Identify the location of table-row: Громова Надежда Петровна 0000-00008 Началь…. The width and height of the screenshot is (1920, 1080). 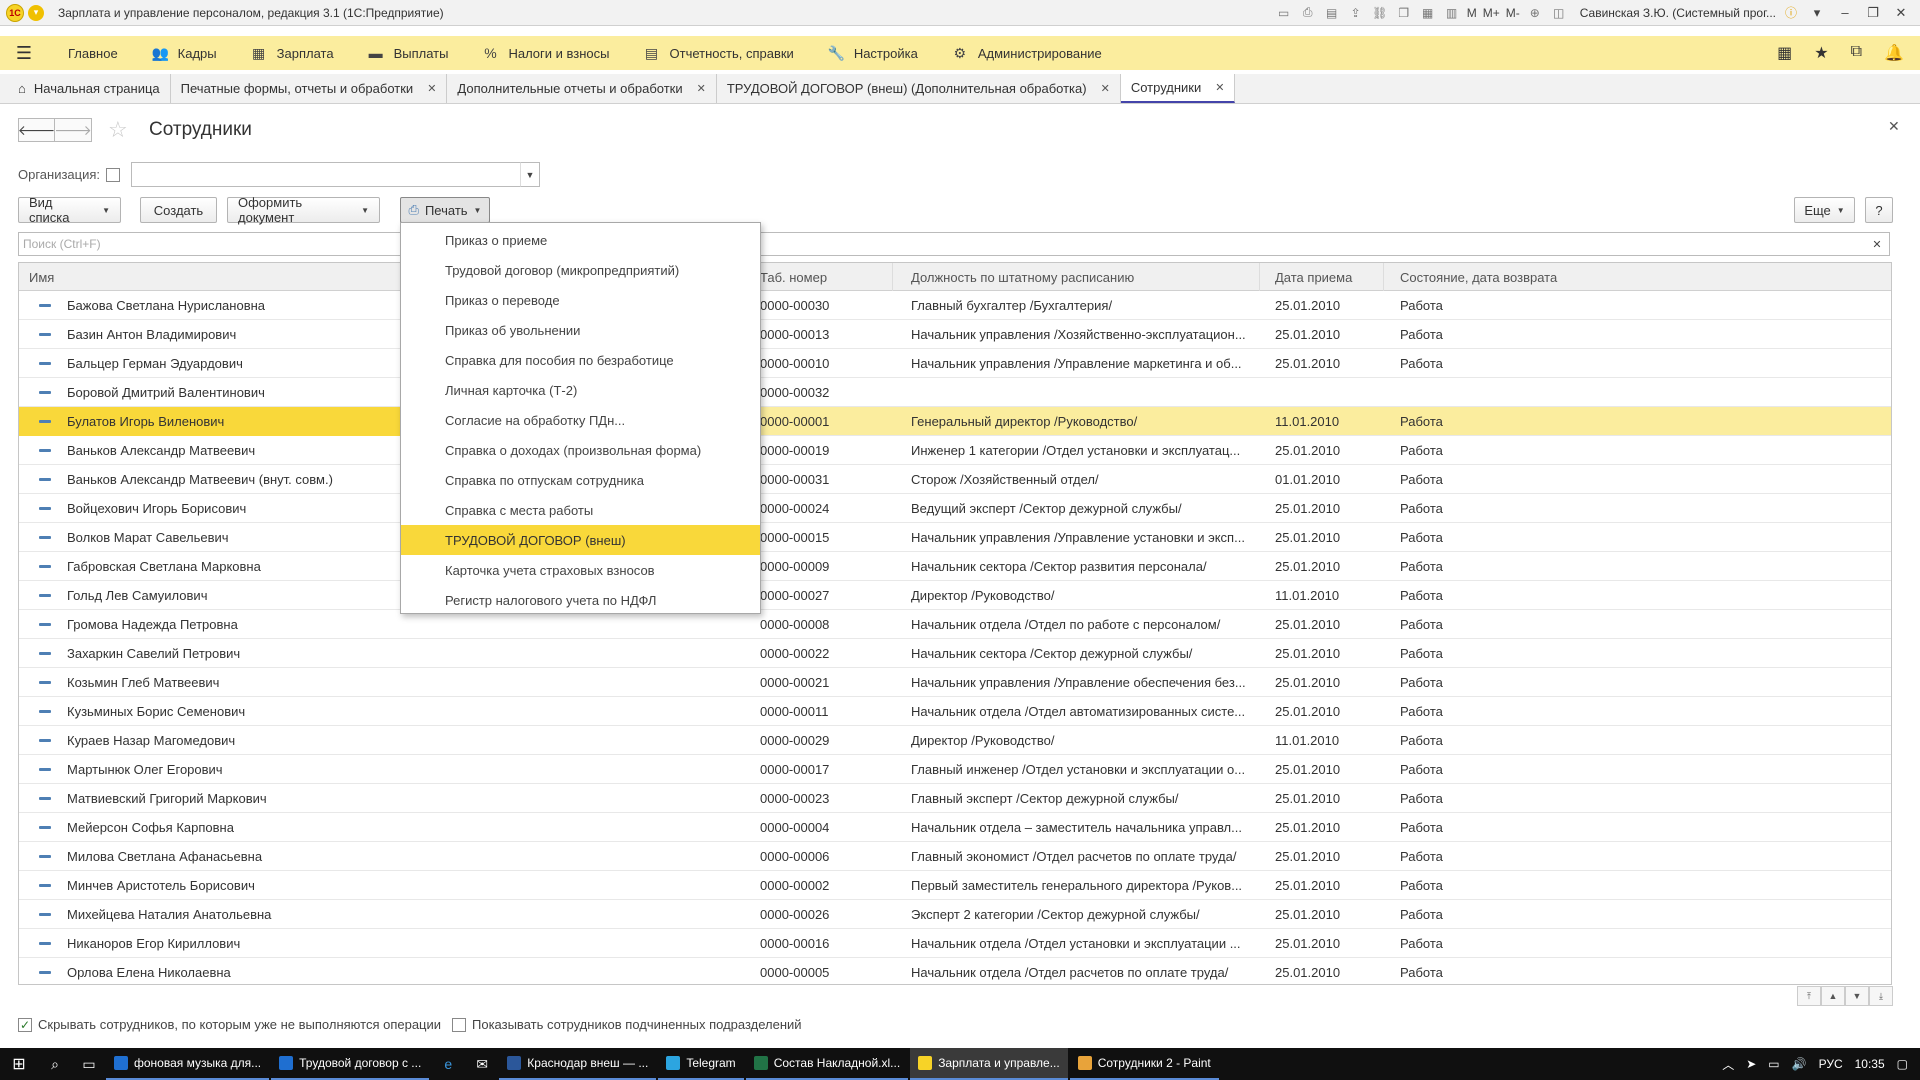
(955, 624).